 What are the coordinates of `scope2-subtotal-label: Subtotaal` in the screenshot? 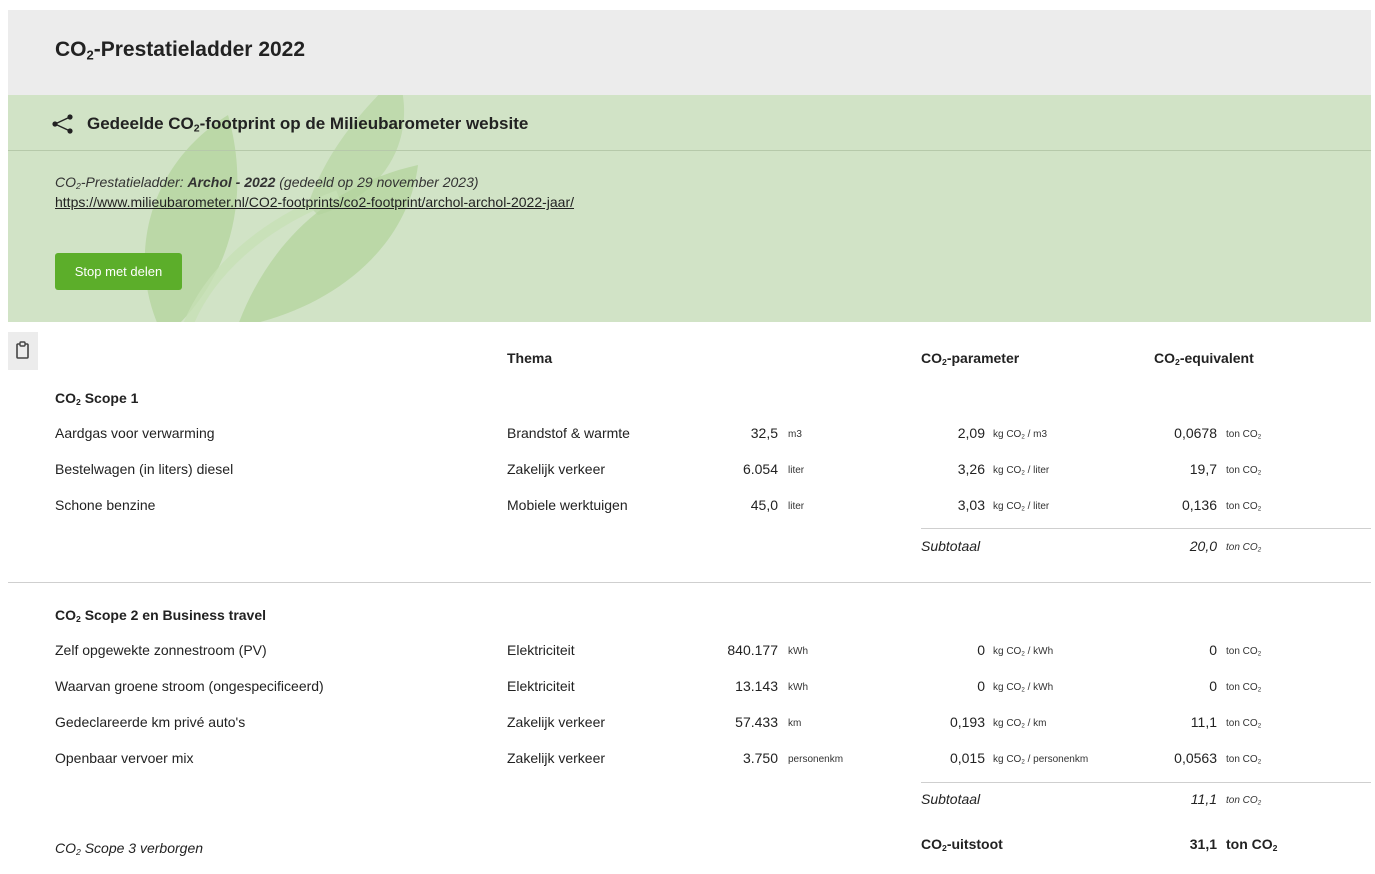 It's located at (951, 799).